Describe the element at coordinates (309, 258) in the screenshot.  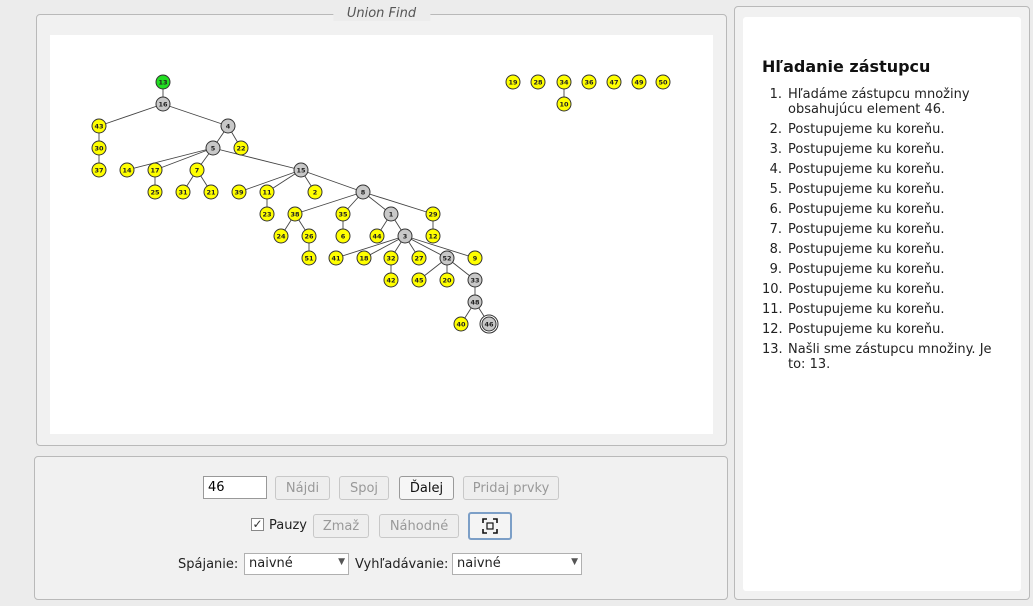
I see `node-51: 51` at that location.